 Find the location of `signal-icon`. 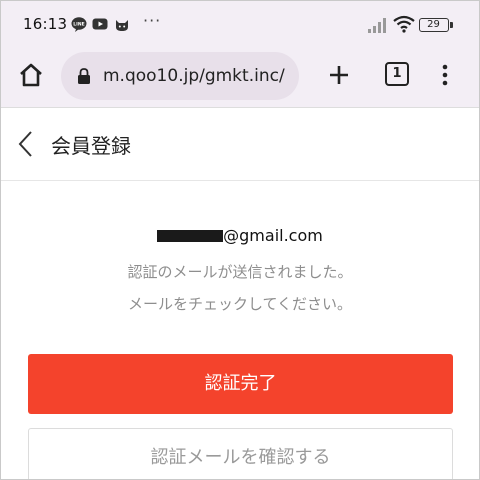

signal-icon is located at coordinates (377, 25).